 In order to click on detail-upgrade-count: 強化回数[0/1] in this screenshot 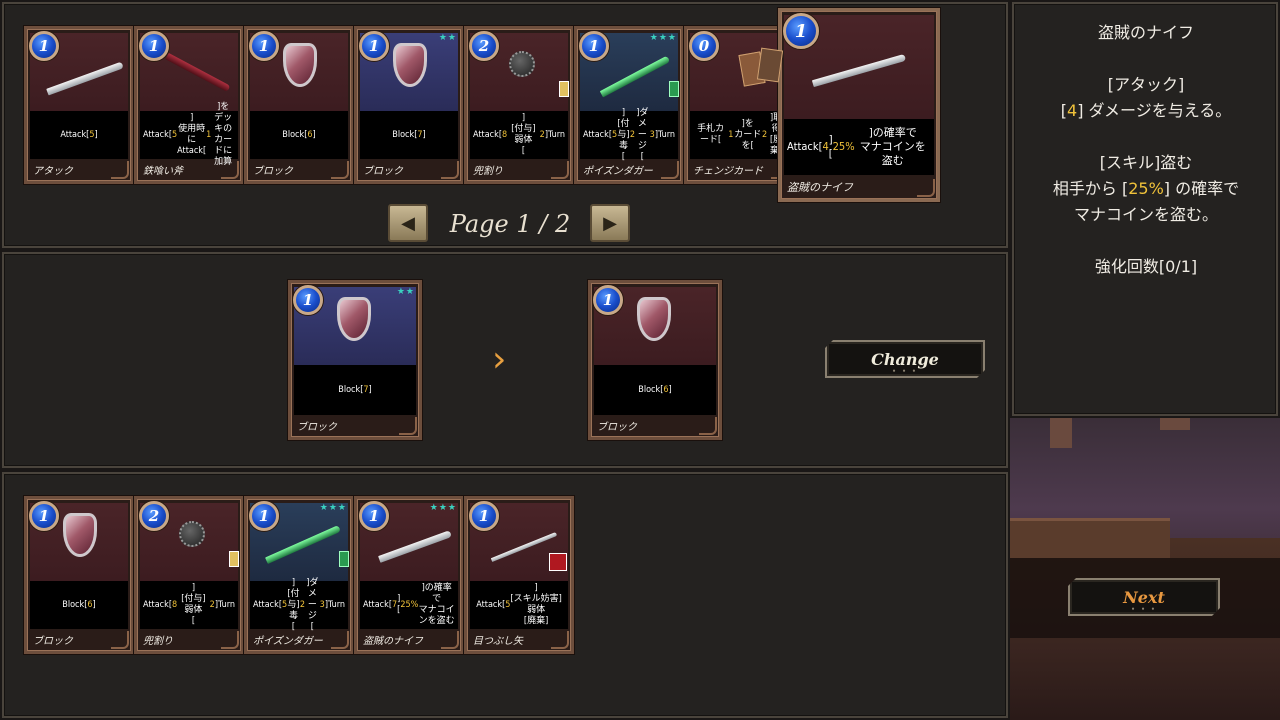, I will do `click(1146, 266)`.